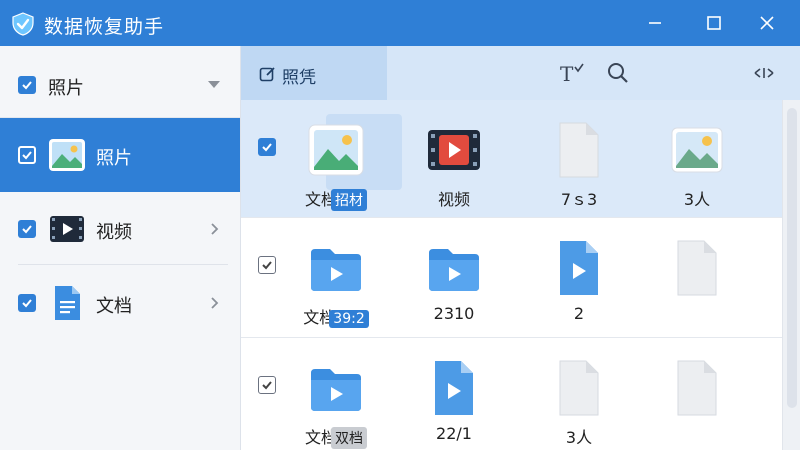 The image size is (800, 450). What do you see at coordinates (66, 88) in the screenshot?
I see `category-dropdown-label: 照片` at bounding box center [66, 88].